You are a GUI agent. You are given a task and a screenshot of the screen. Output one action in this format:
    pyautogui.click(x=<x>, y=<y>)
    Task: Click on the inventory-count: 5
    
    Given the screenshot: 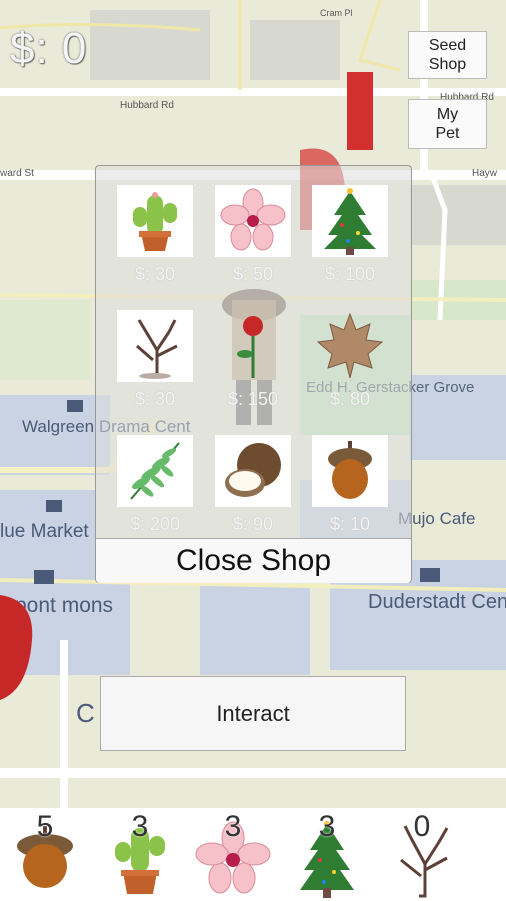 What is the action you would take?
    pyautogui.click(x=45, y=826)
    